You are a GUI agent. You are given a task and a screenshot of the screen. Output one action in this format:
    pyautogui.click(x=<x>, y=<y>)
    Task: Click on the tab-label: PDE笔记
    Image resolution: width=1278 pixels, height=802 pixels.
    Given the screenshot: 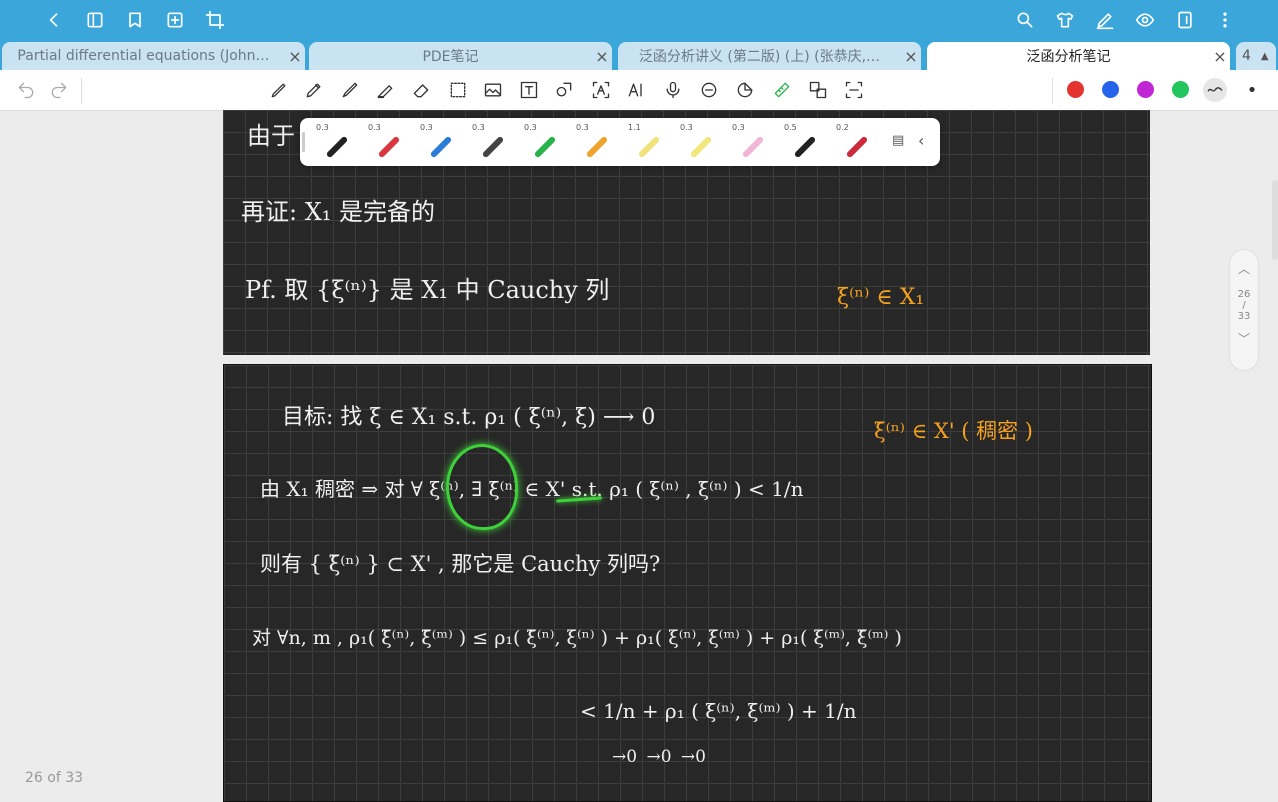 What is the action you would take?
    pyautogui.click(x=450, y=57)
    